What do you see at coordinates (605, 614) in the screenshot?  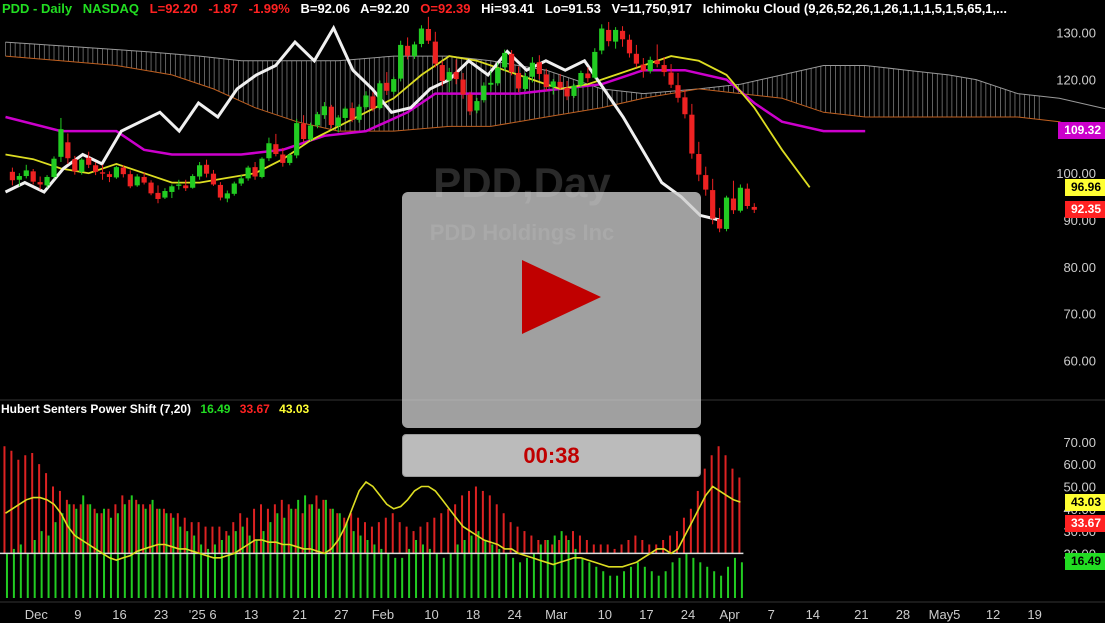 I see `x-tick-label: 10` at bounding box center [605, 614].